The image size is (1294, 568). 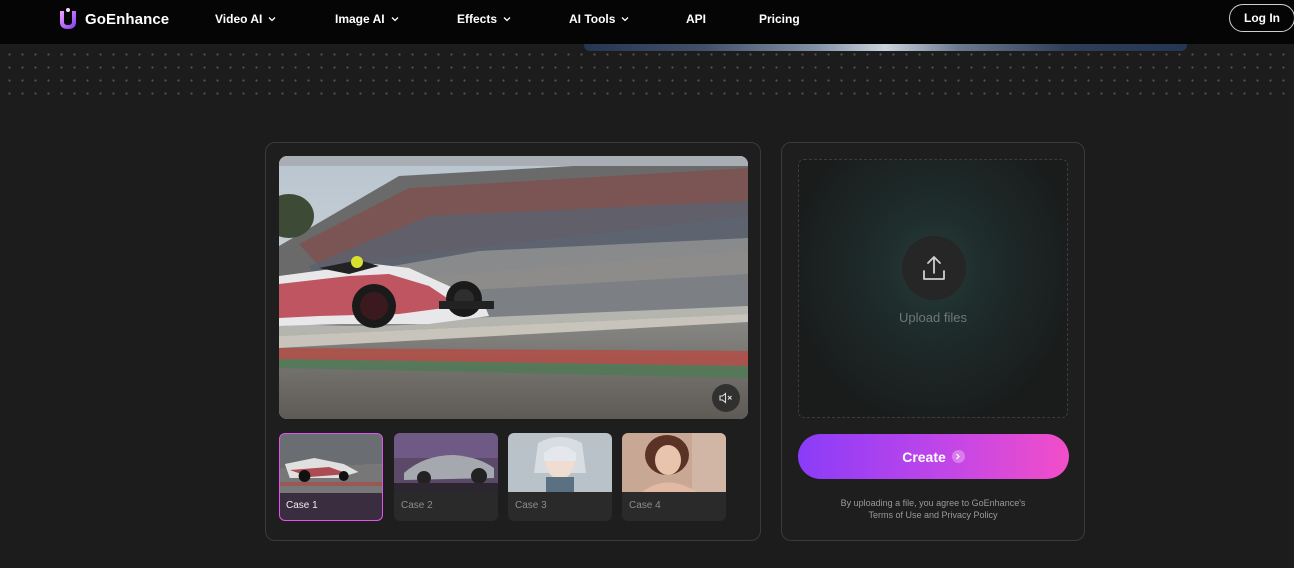 I want to click on nav-item-pricing: Pricing, so click(x=779, y=19).